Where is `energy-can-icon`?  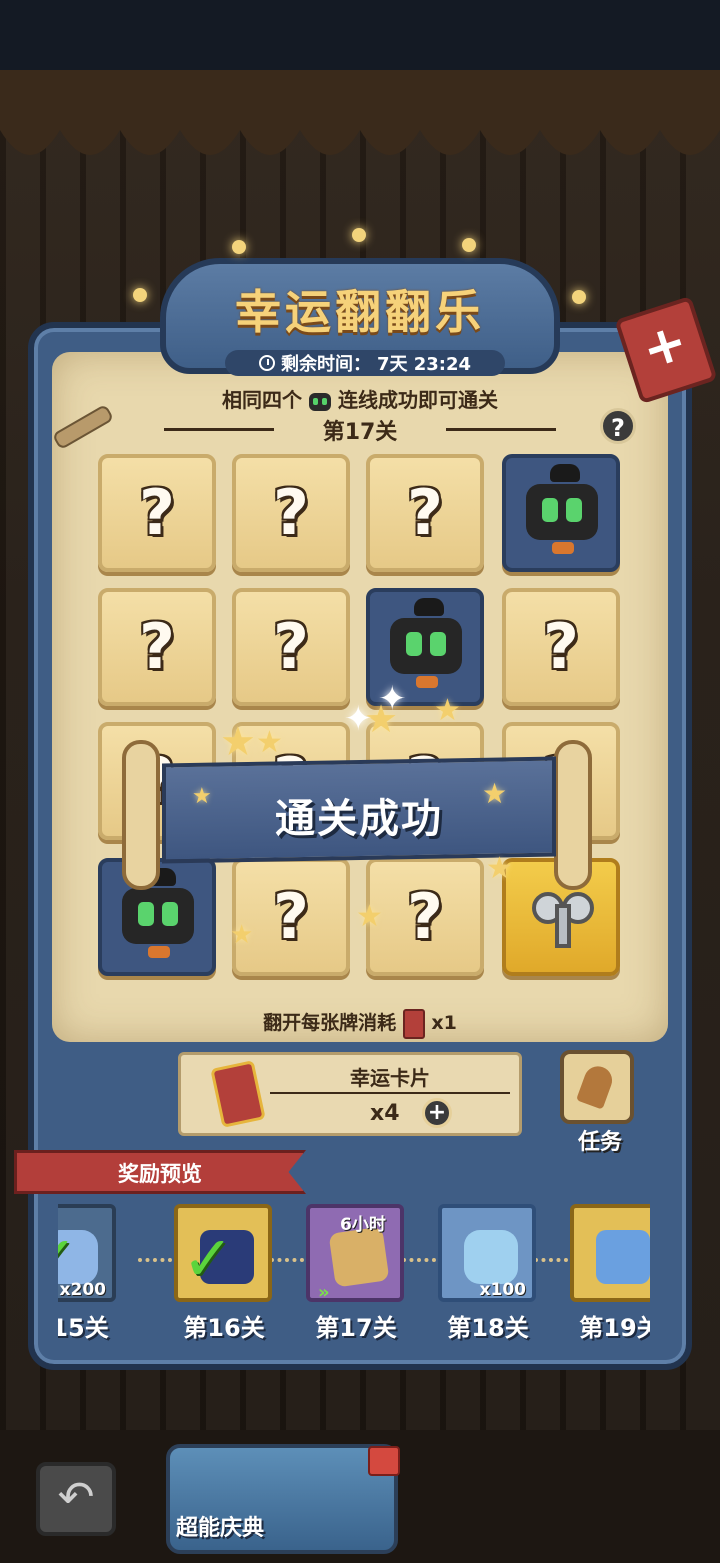
energy-can-icon is located at coordinates (491, 1257).